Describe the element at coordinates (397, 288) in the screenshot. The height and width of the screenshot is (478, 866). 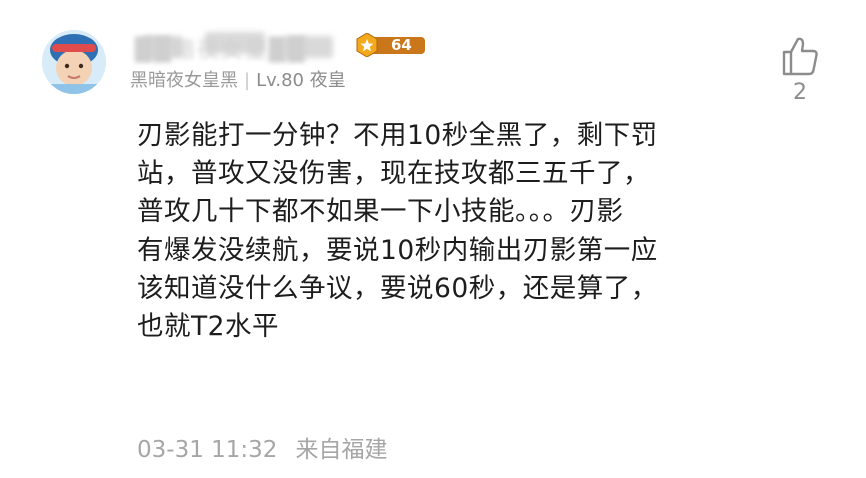
I see `comment-line: 该知道没什么争议，要说60秒，还是算了，` at that location.